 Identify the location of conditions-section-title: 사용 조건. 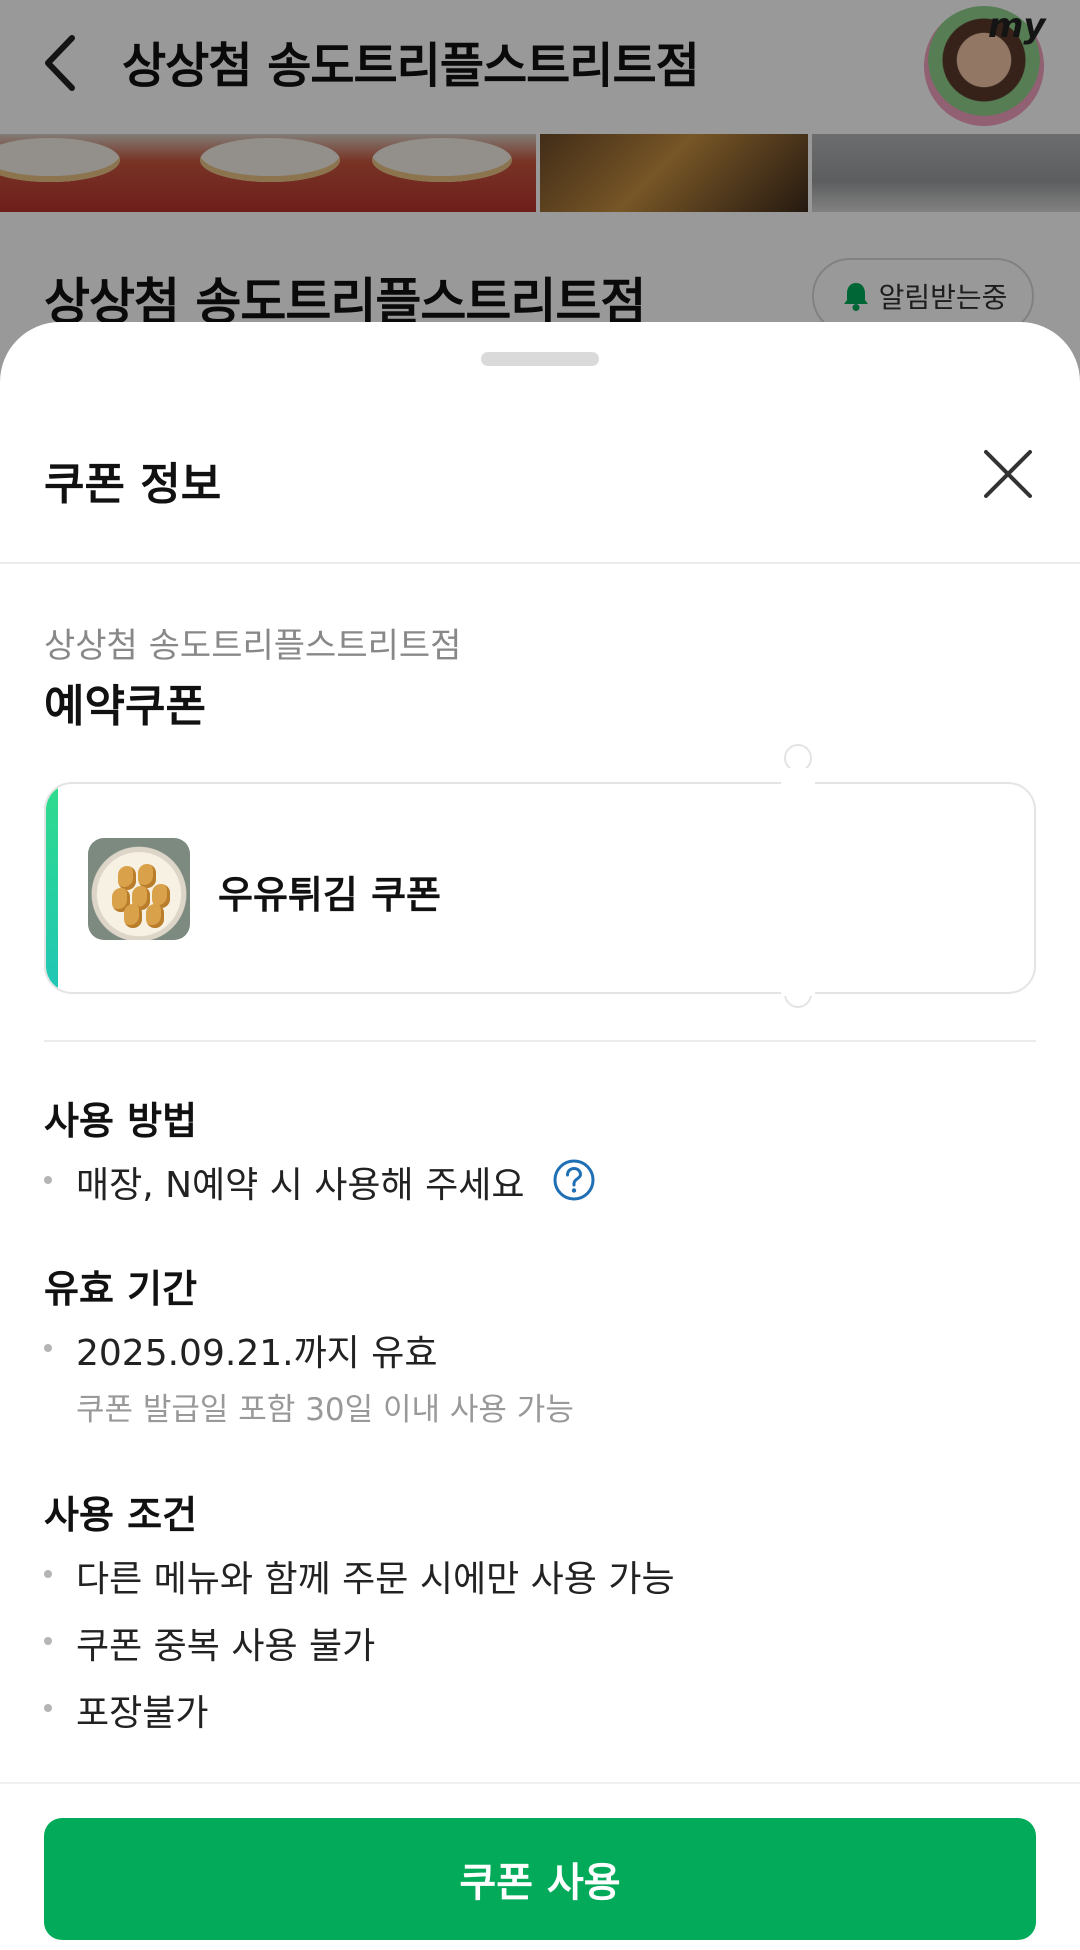
(121, 1515).